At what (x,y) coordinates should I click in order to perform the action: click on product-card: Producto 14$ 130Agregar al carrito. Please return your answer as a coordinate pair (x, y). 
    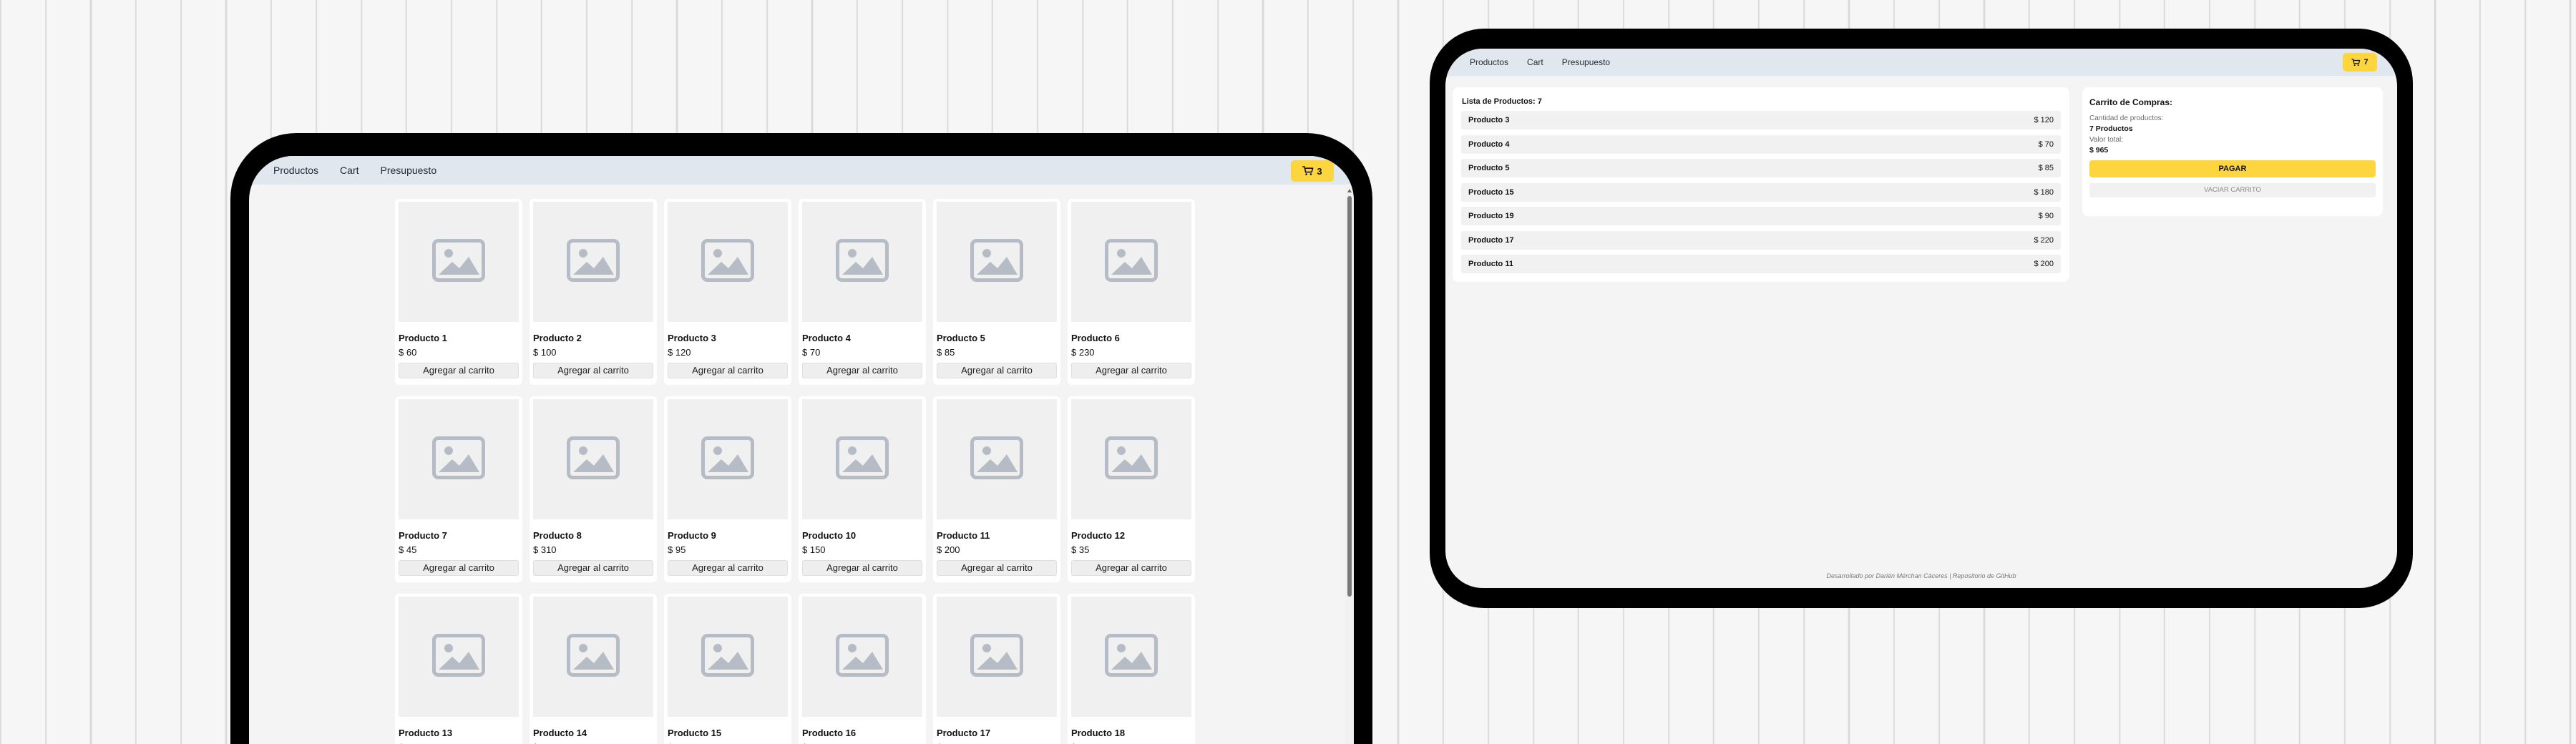
    Looking at the image, I should click on (593, 669).